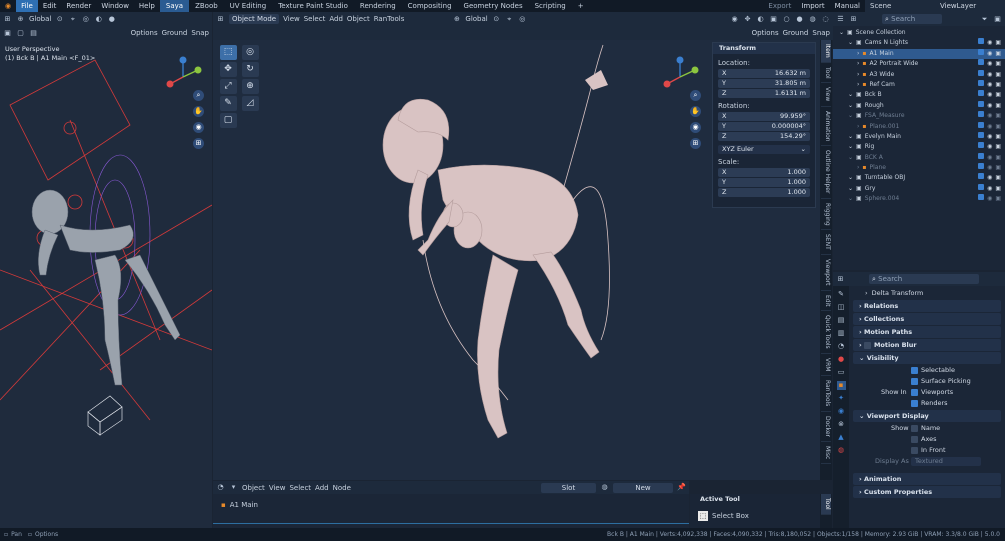 This screenshot has width=1005, height=541. I want to click on outliner-search: ⌕ Search, so click(912, 19).